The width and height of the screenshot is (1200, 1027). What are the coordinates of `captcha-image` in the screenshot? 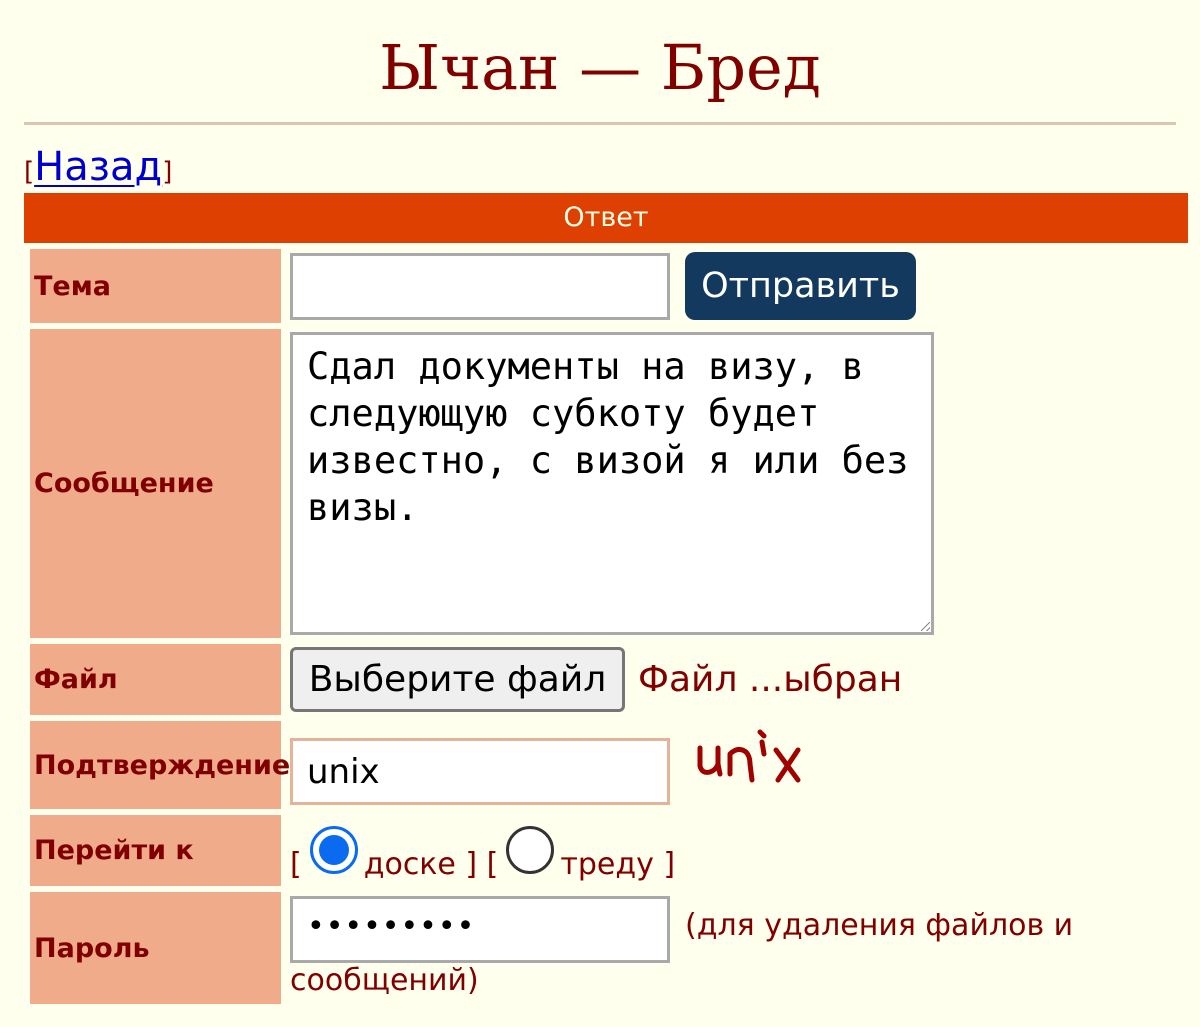 It's located at (749, 756).